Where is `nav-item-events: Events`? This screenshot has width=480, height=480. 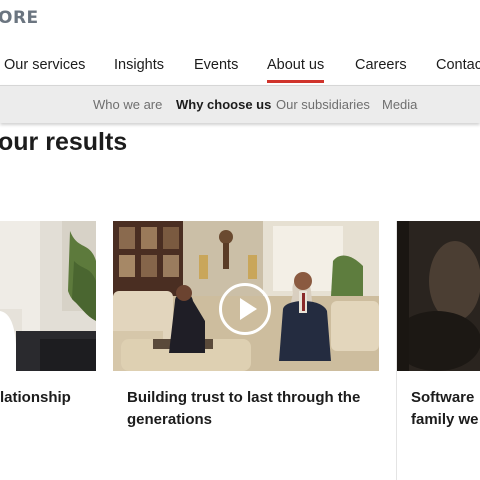
nav-item-events: Events is located at coordinates (216, 65).